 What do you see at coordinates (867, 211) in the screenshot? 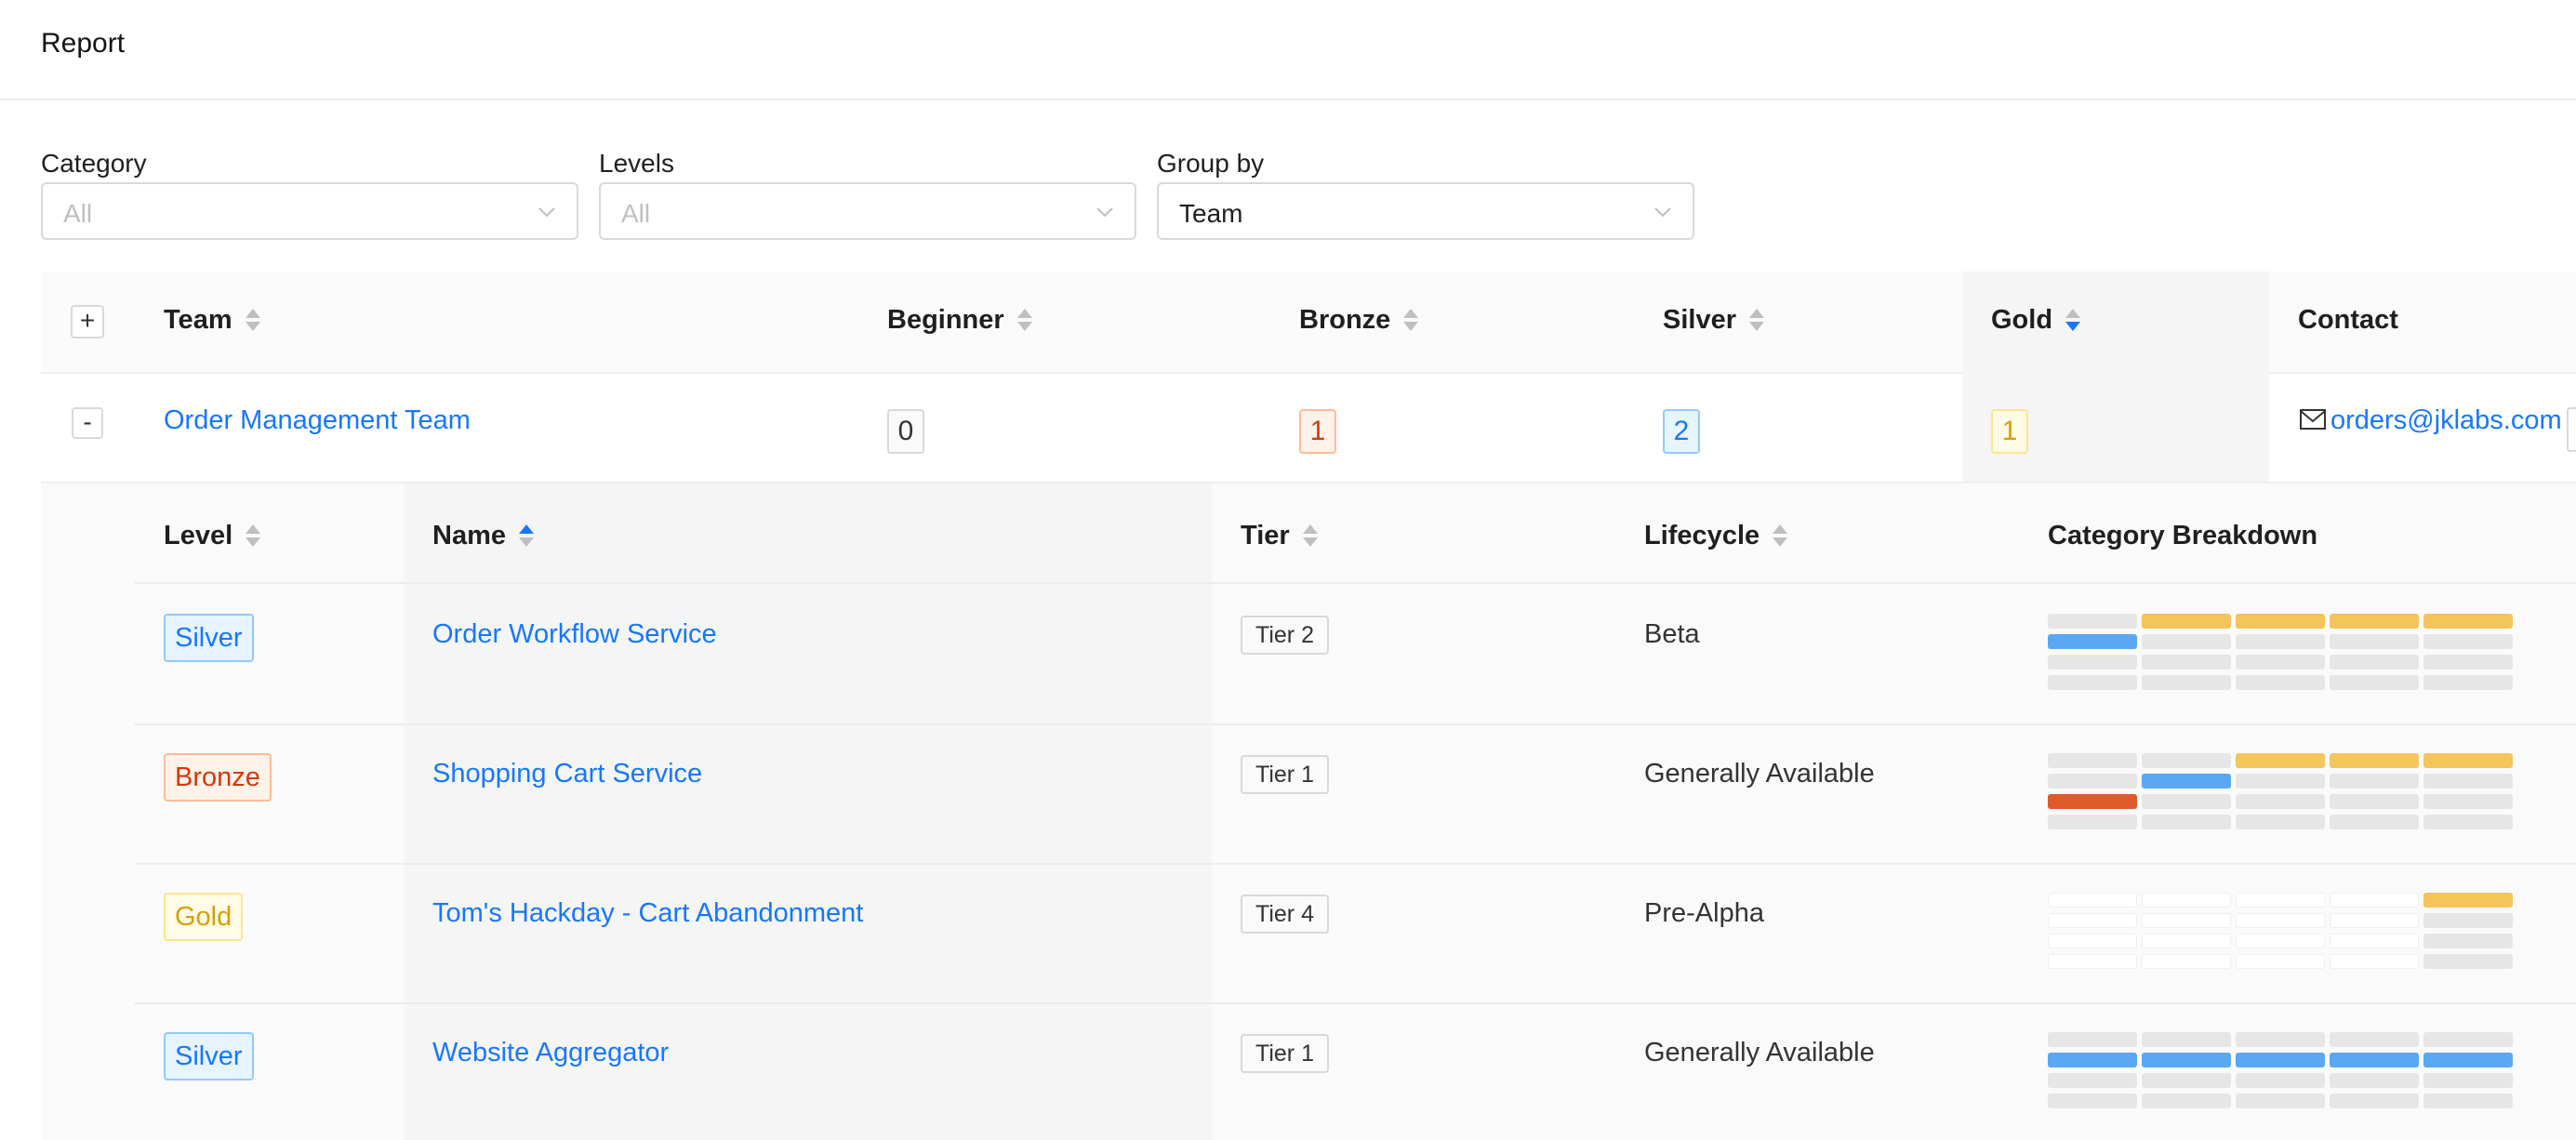
I see `levels-select: All` at bounding box center [867, 211].